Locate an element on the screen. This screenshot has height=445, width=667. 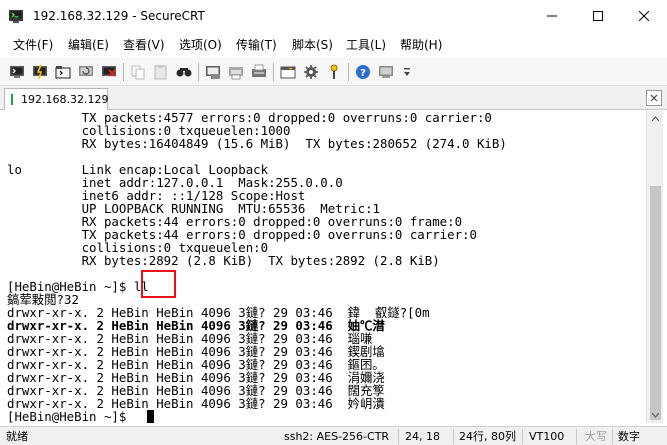
scrollbar-thumb is located at coordinates (655, 303).